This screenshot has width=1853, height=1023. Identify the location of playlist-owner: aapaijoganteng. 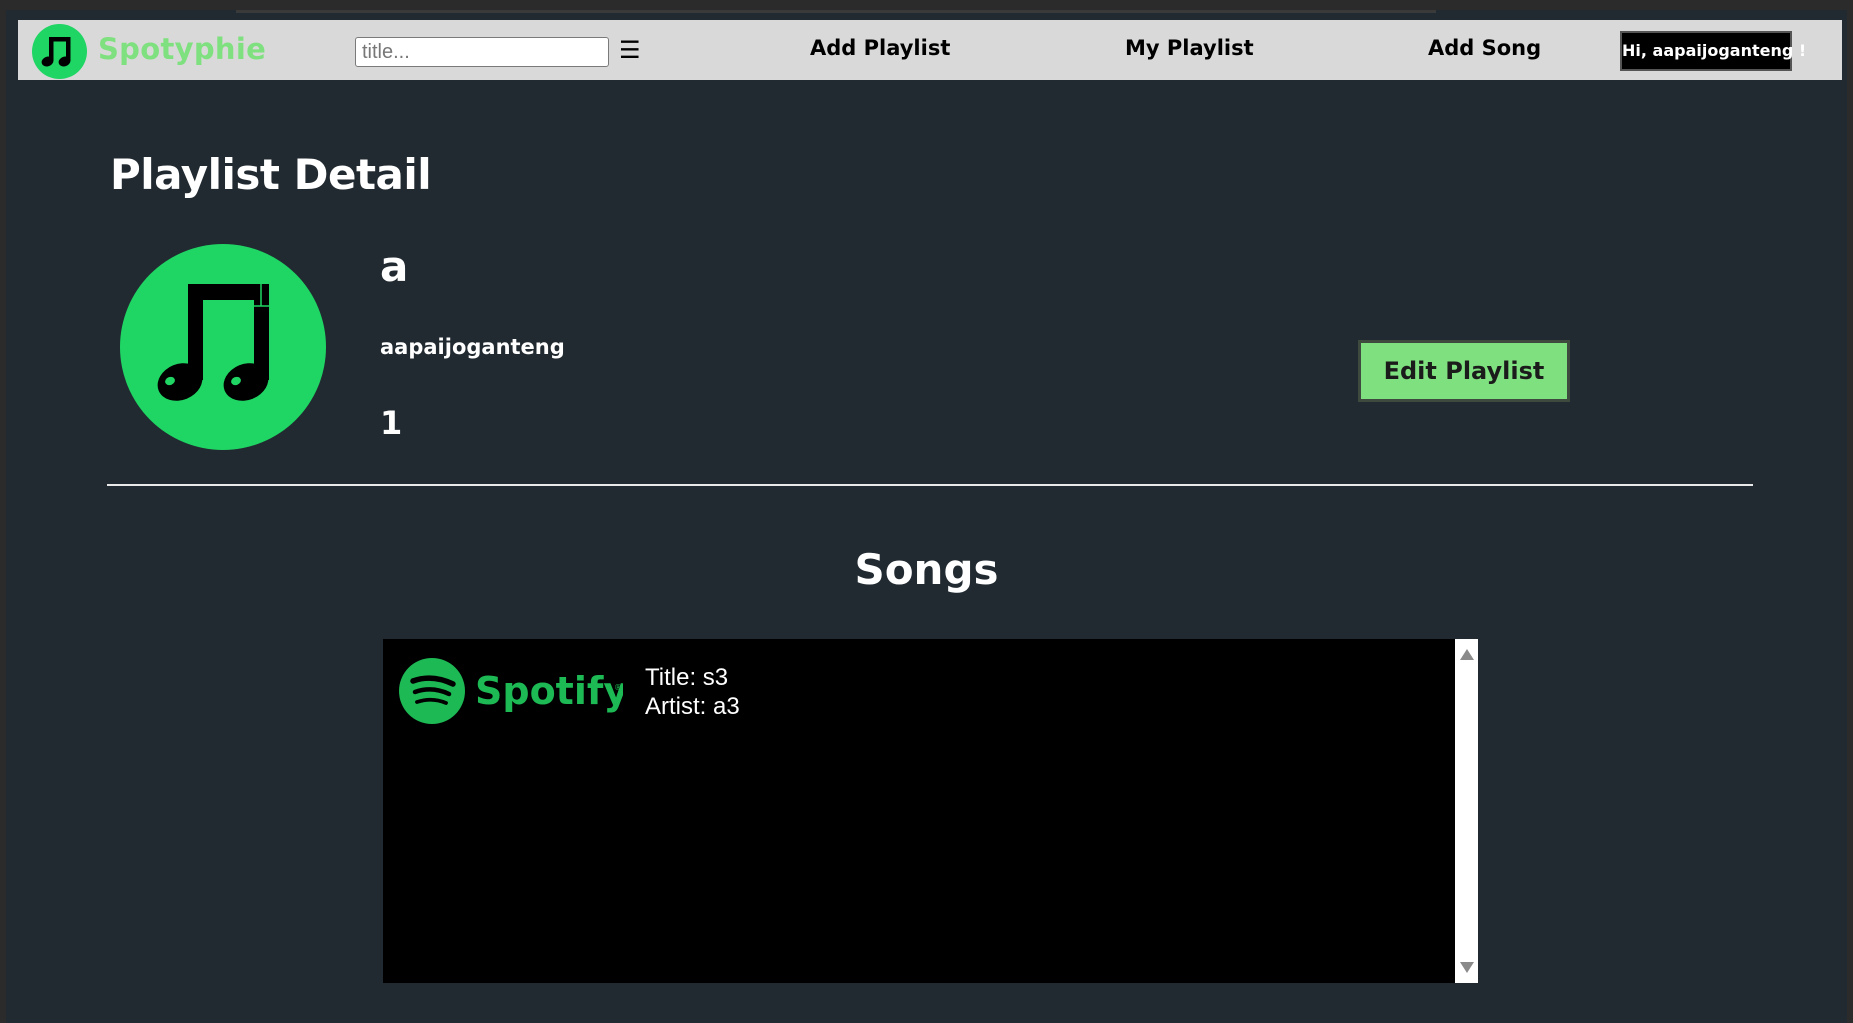
(472, 347).